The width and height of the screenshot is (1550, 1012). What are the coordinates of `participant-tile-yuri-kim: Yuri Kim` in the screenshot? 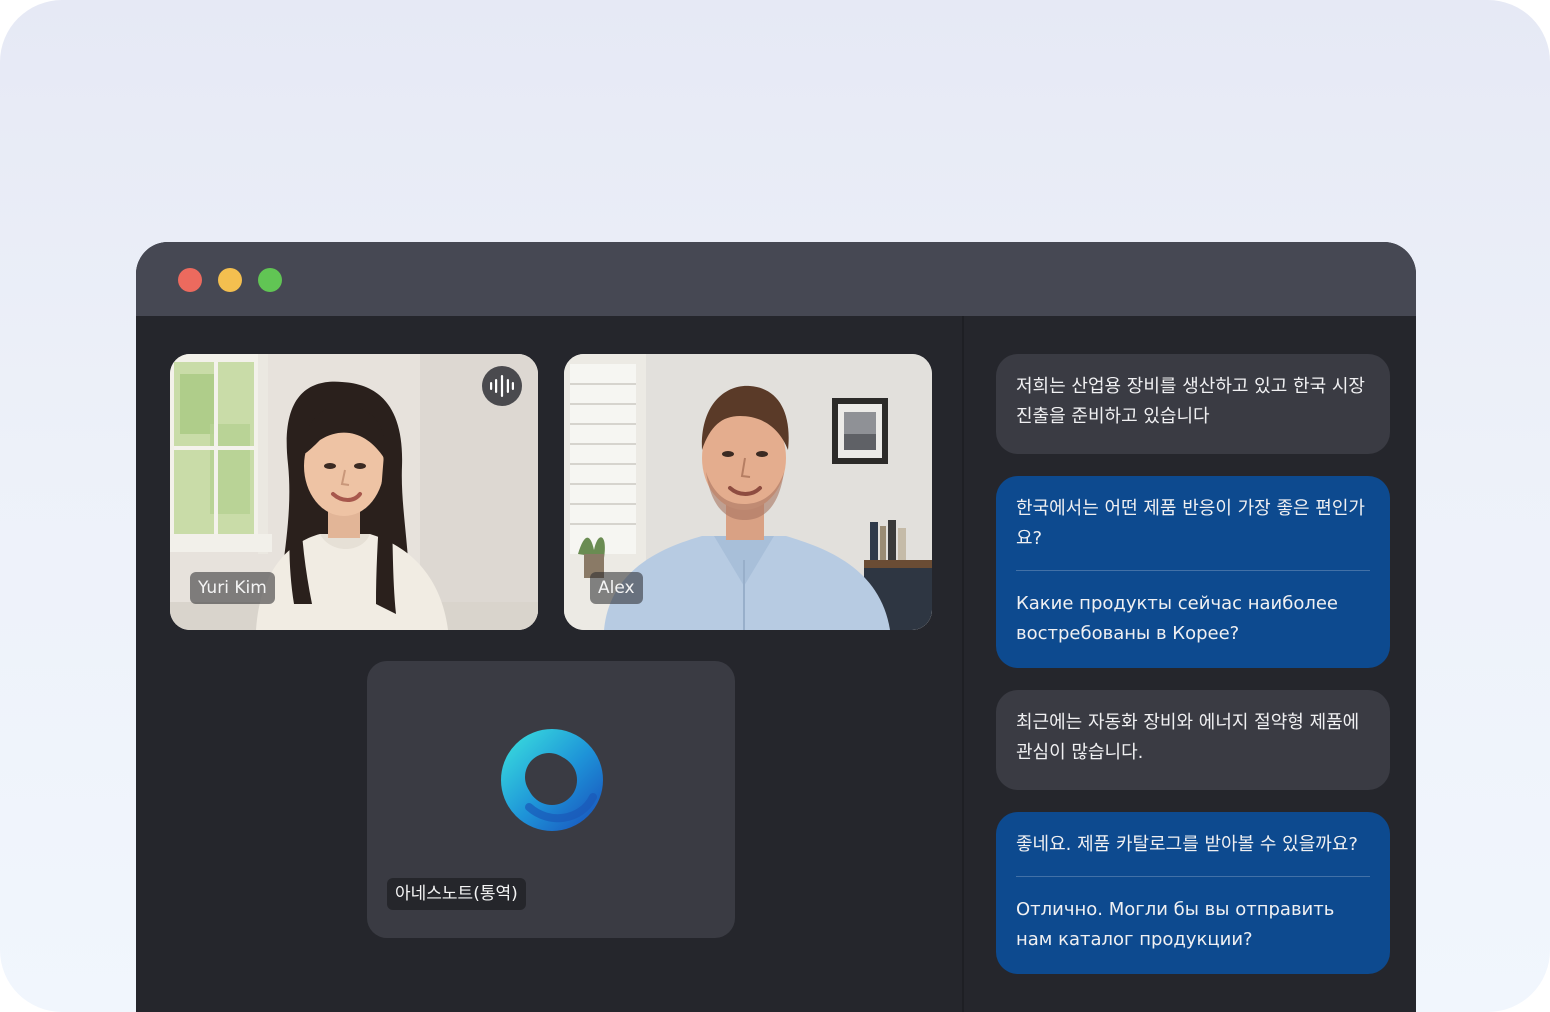 It's located at (354, 492).